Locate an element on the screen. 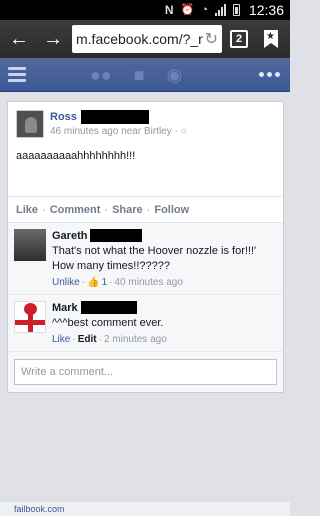  commenter-name: Mark is located at coordinates (65, 308).